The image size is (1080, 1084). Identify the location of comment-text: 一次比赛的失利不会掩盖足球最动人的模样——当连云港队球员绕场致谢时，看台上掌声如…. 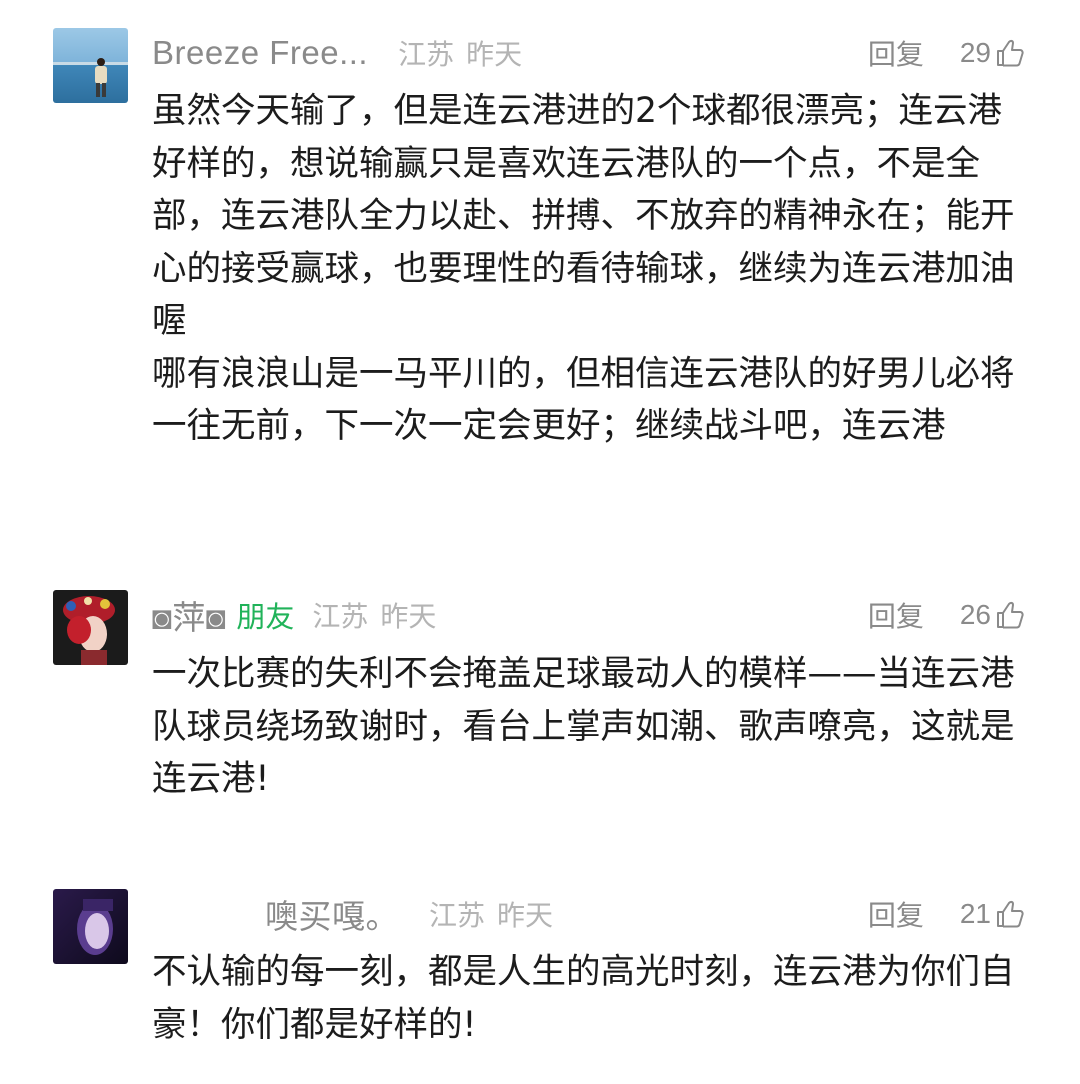
(583, 726).